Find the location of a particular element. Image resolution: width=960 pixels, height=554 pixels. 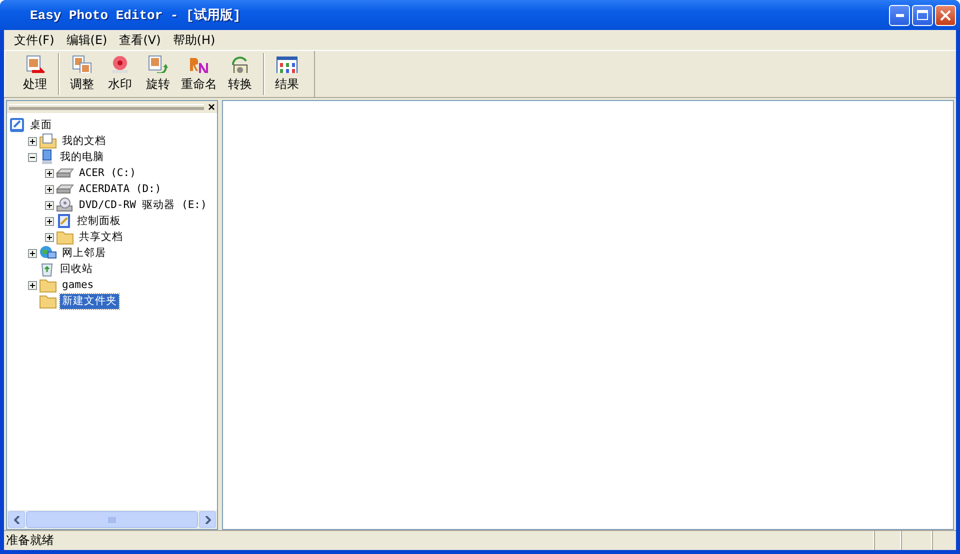

toolbar-button: 调整 is located at coordinates (82, 74).